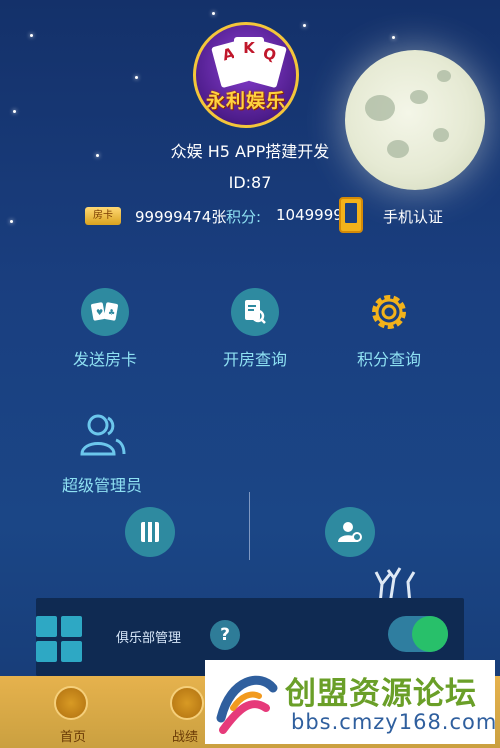  What do you see at coordinates (247, 704) in the screenshot?
I see `forum-logo-icon` at bounding box center [247, 704].